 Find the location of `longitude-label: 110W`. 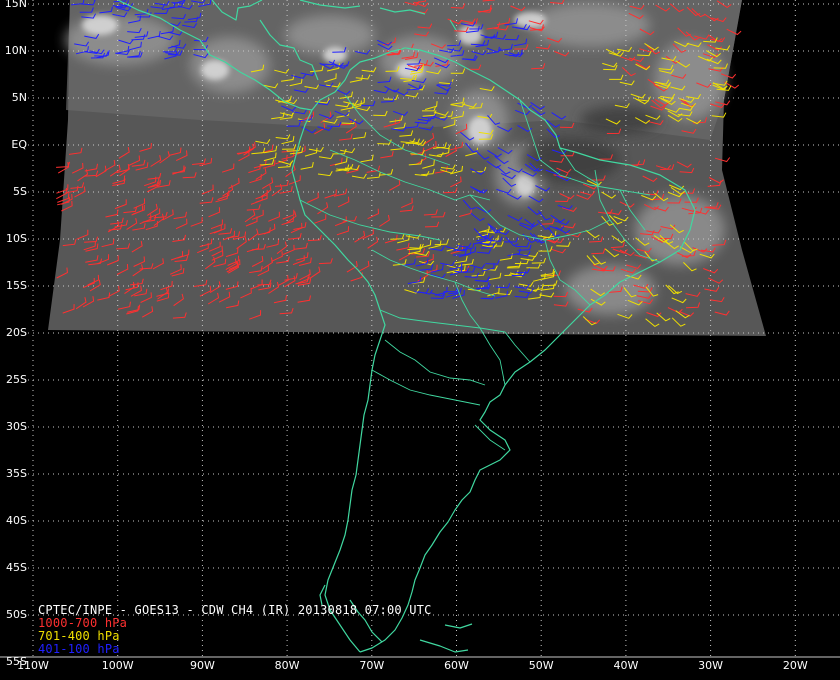

longitude-label: 110W is located at coordinates (33, 665).